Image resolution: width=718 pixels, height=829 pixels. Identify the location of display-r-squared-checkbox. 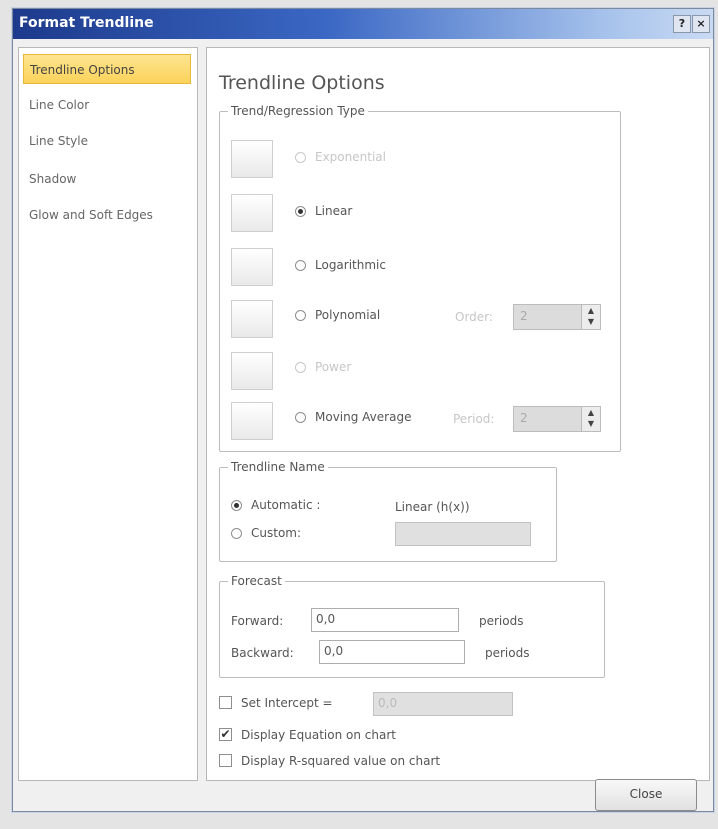
(225, 760).